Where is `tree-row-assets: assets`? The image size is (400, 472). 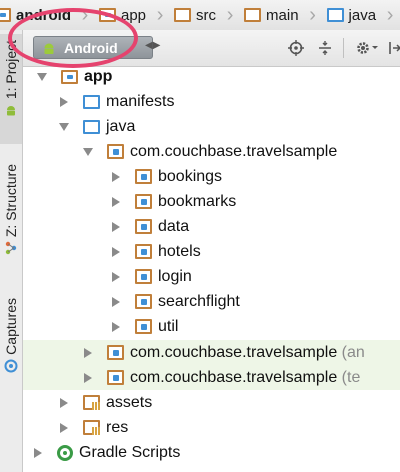
tree-row-assets: assets is located at coordinates (211, 402).